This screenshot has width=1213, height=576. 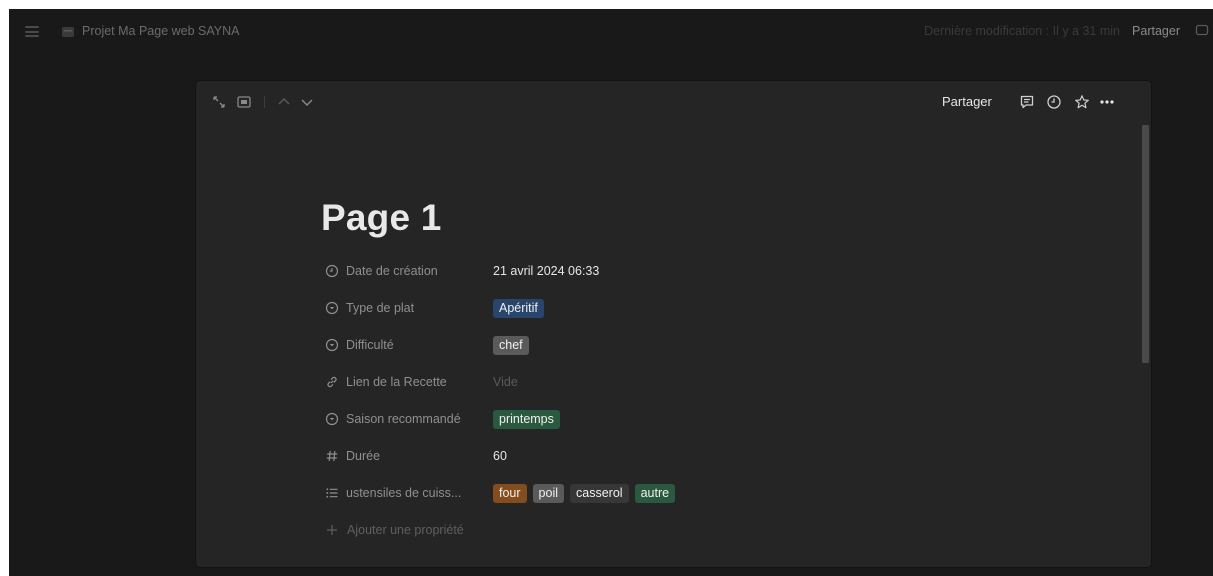 What do you see at coordinates (392, 271) in the screenshot?
I see `property-label-text: Date de création` at bounding box center [392, 271].